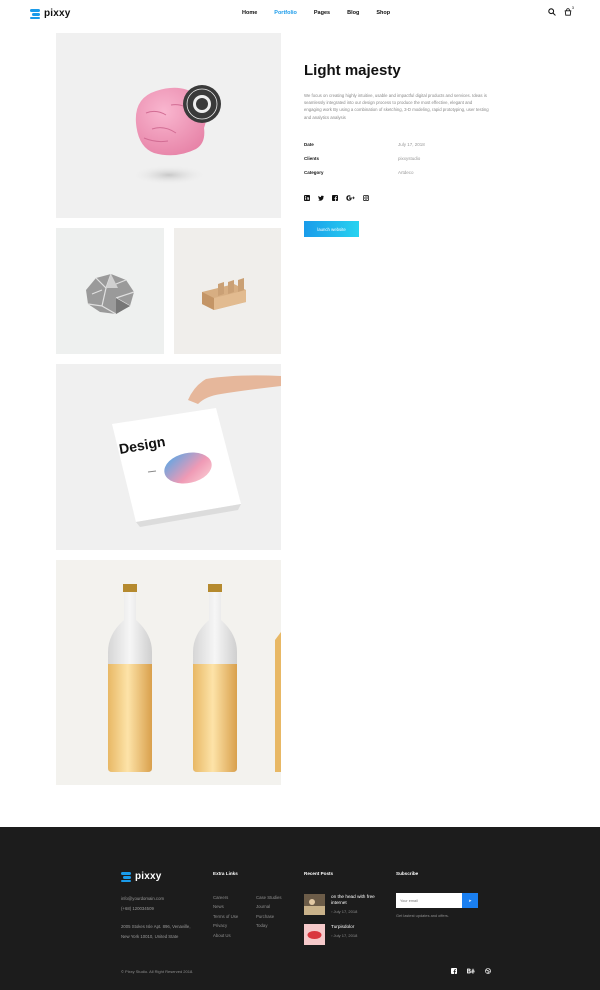  I want to click on meta-value: pixxystudio, so click(409, 158).